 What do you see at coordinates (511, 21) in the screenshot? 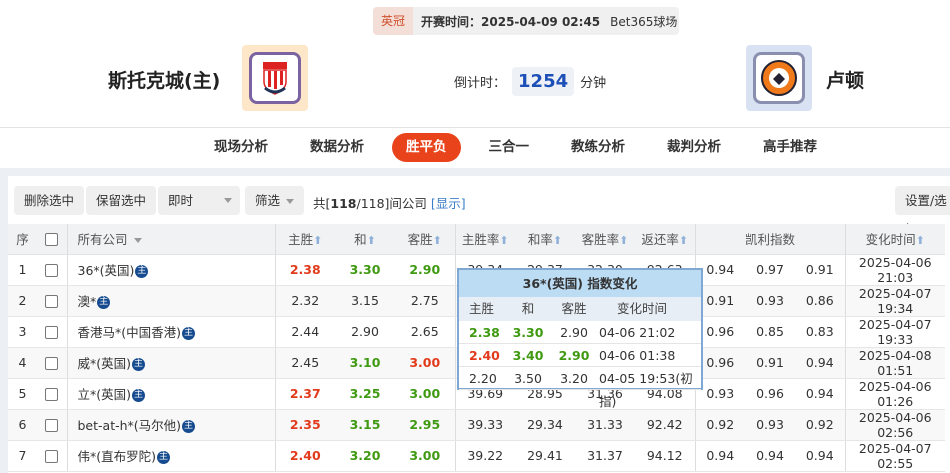
I see `kickoff-time: 开赛时间：2025-04-09 02:45` at bounding box center [511, 21].